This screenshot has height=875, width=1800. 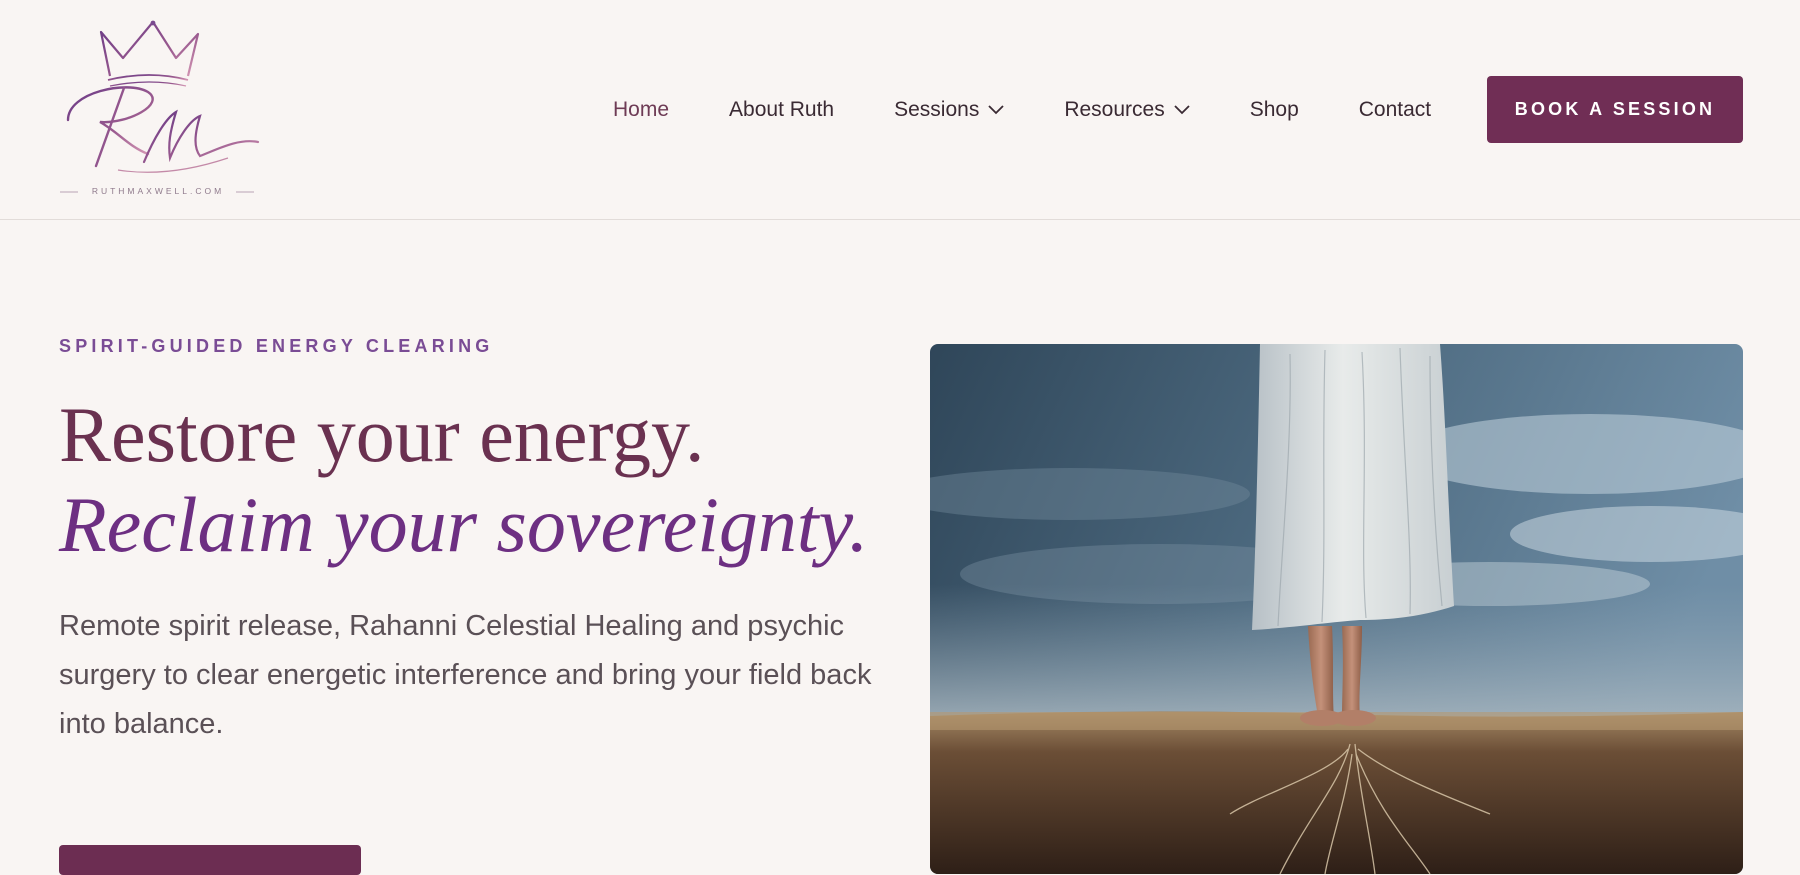 I want to click on hero-headline-line2: Reclaim your sovereignty., so click(x=464, y=524).